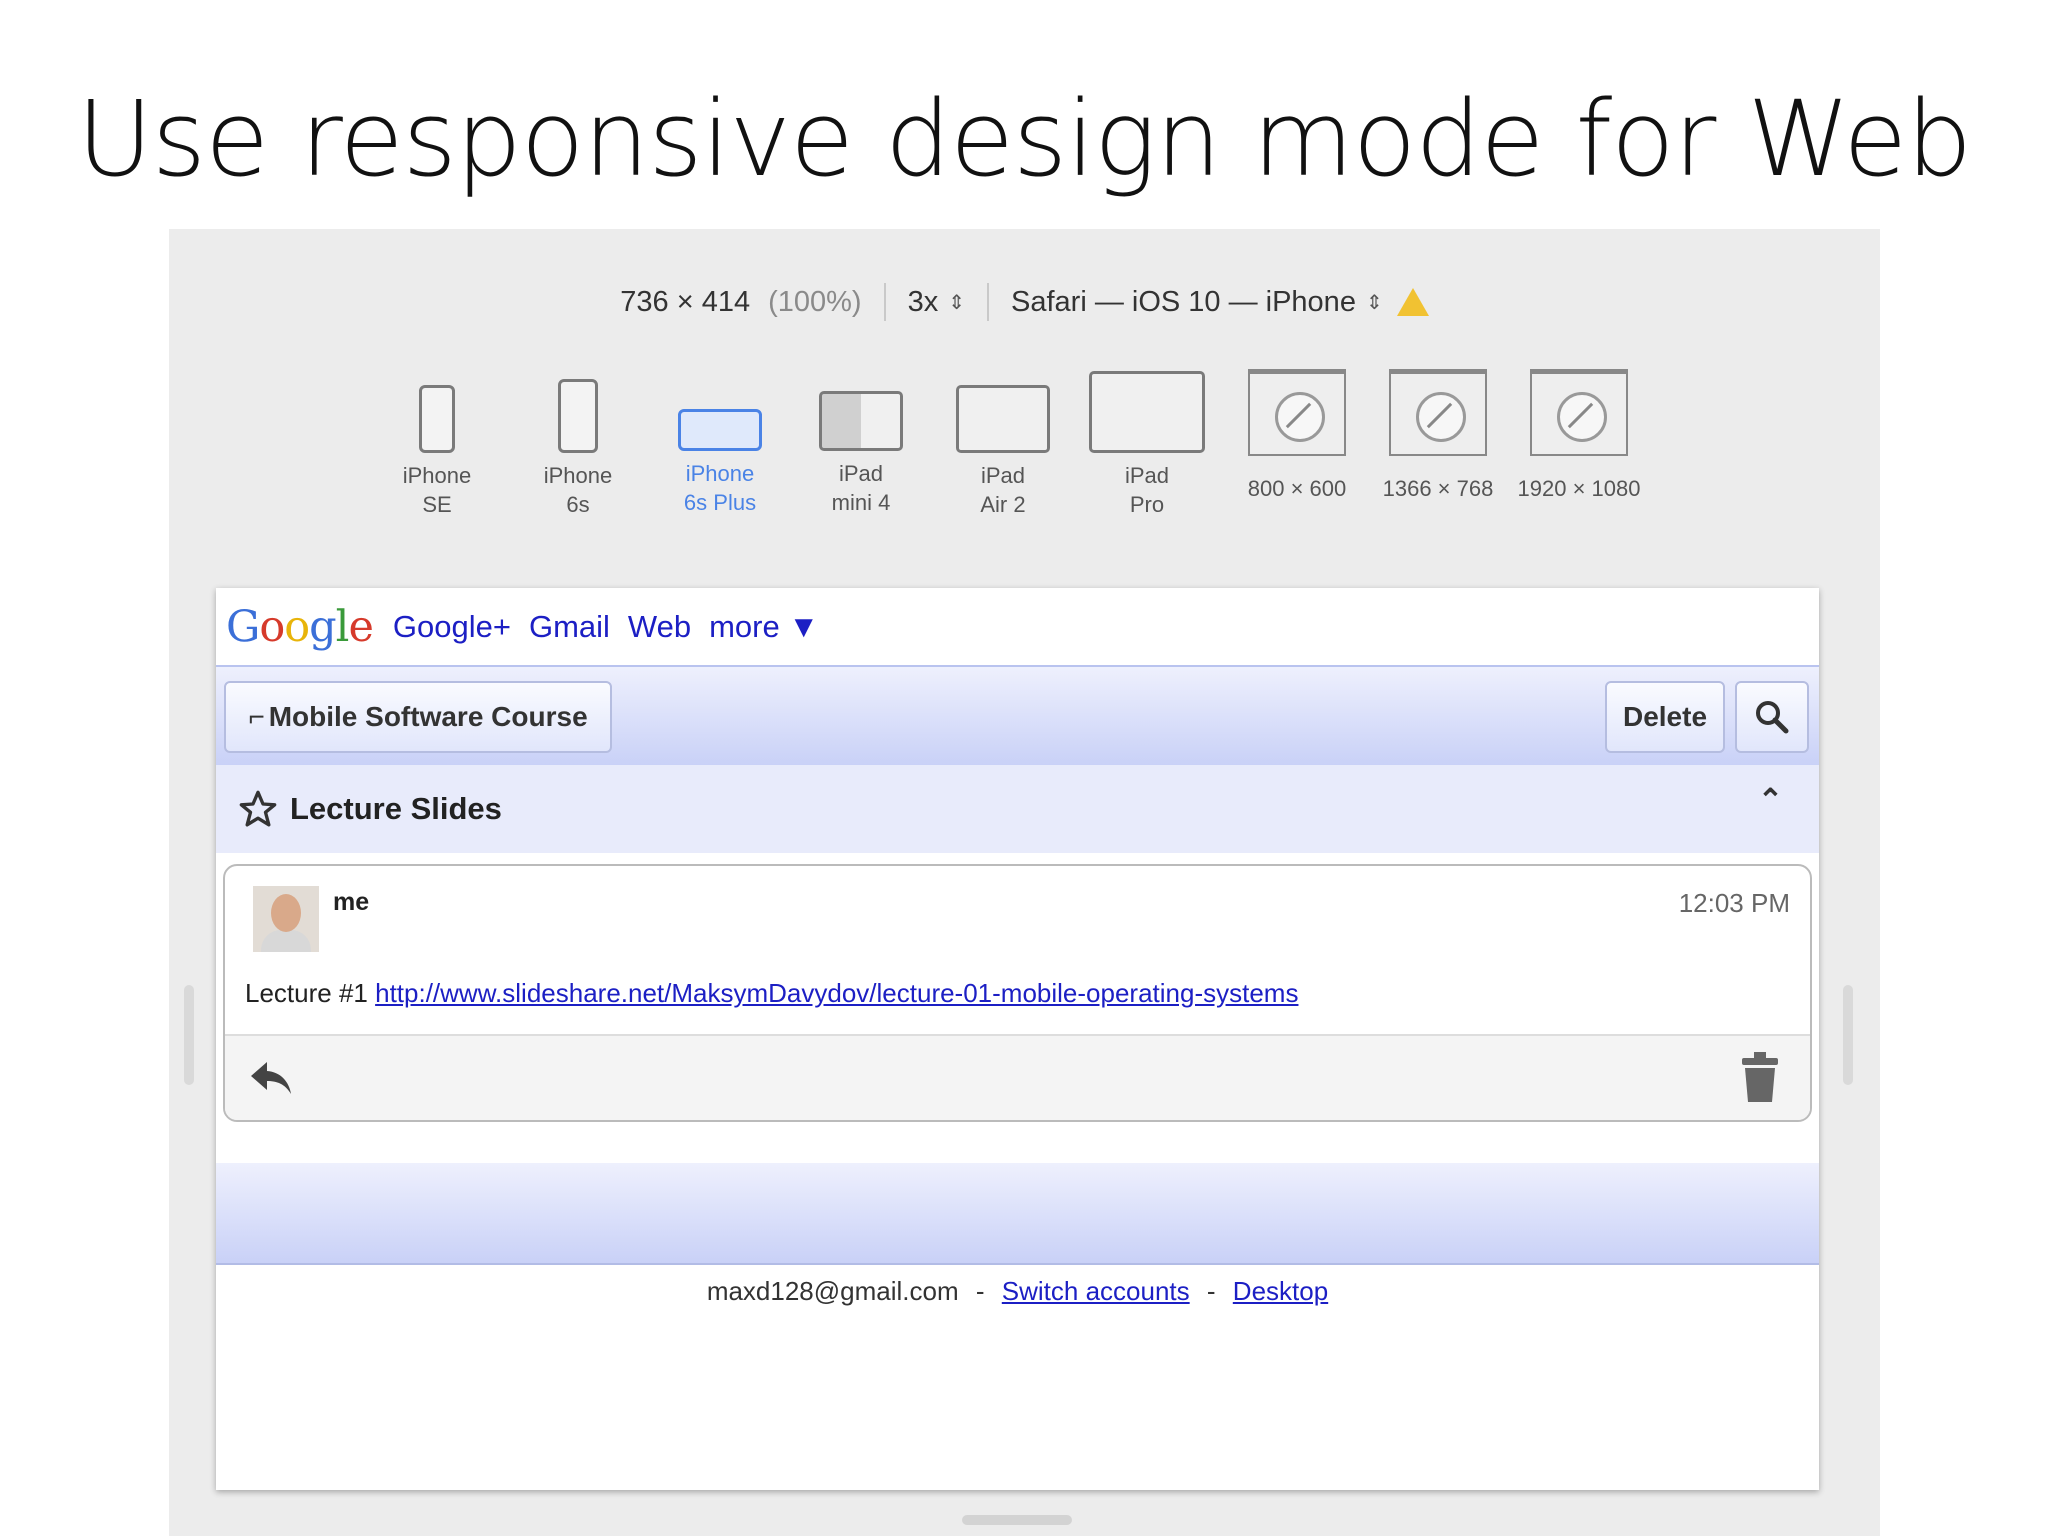  What do you see at coordinates (256, 716) in the screenshot?
I see `back-arrow-icon: ⌐` at bounding box center [256, 716].